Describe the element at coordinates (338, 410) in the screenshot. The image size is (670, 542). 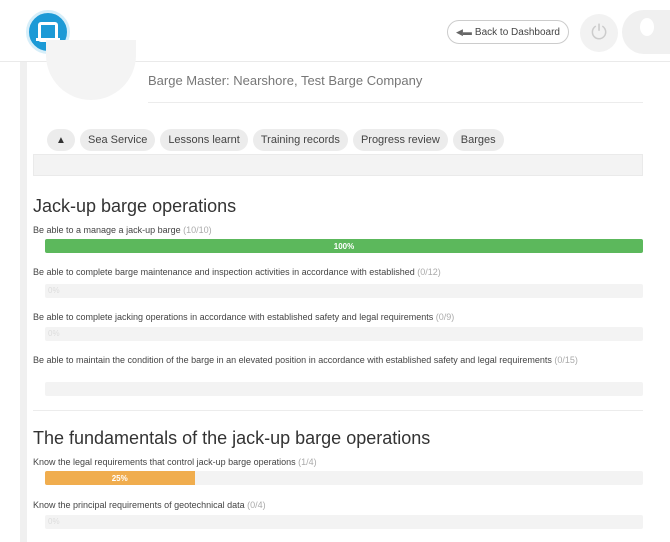
I see `section-divider` at that location.